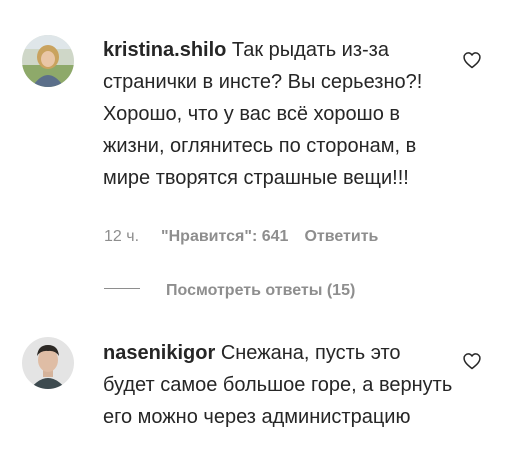 This screenshot has height=463, width=520. What do you see at coordinates (122, 289) in the screenshot?
I see `replies-divider-line` at bounding box center [122, 289].